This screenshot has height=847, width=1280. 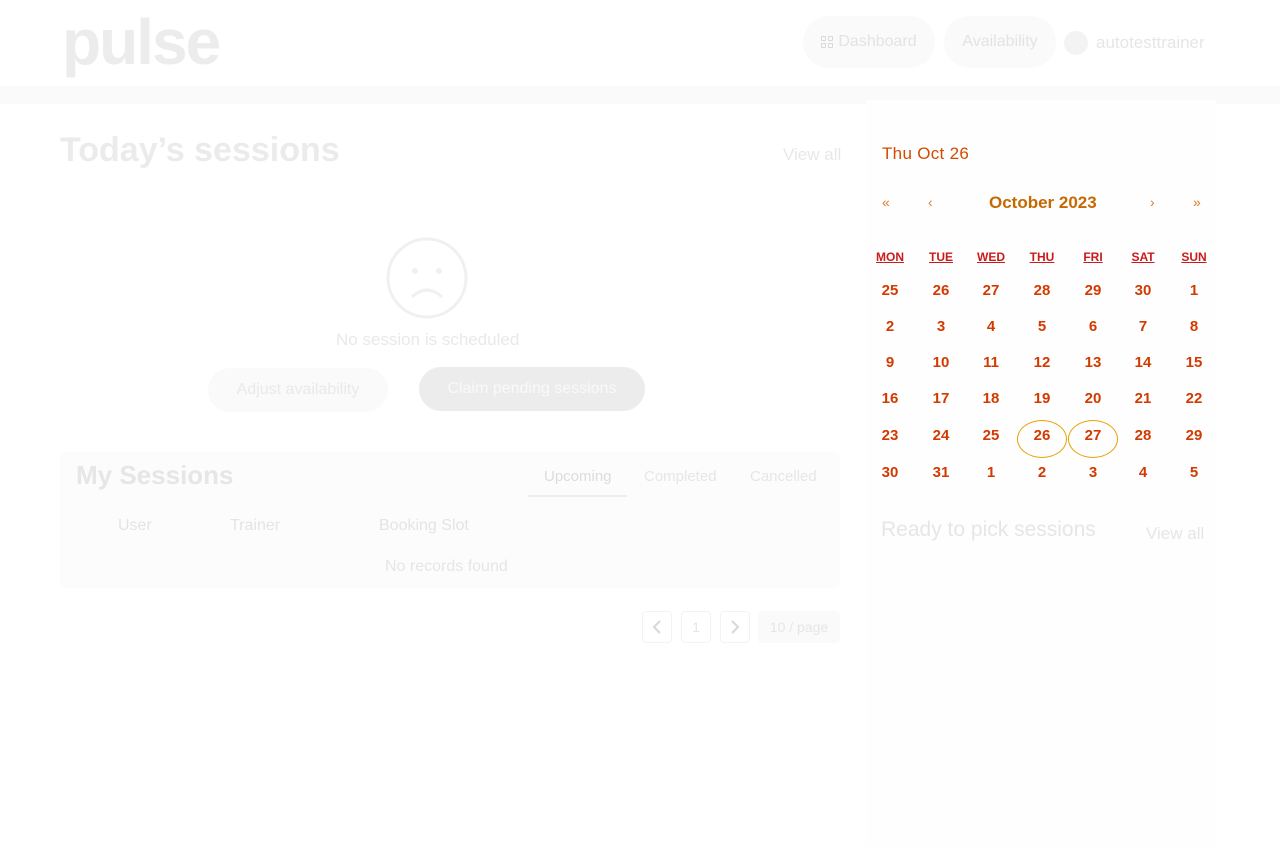 I want to click on calendar-day: 11, so click(x=991, y=362).